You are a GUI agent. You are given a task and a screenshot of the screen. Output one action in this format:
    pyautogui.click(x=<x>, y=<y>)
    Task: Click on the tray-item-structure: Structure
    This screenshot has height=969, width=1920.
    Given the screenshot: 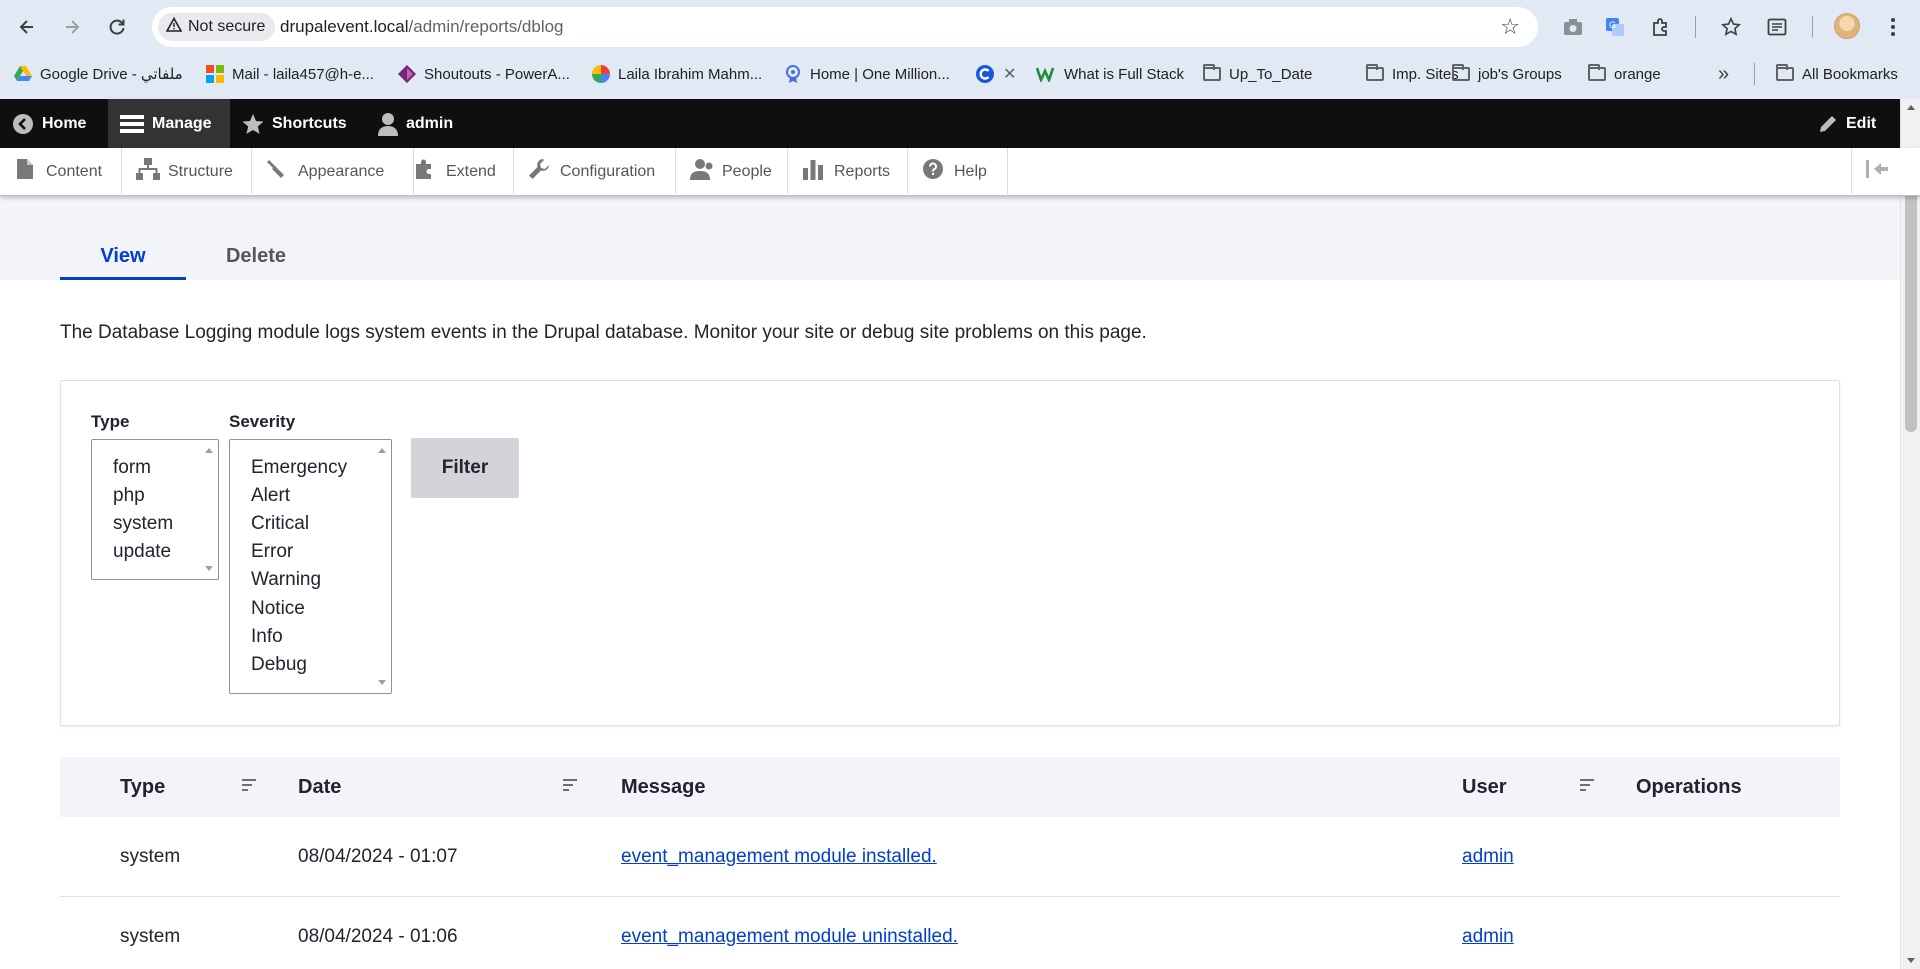 What is the action you would take?
    pyautogui.click(x=187, y=172)
    